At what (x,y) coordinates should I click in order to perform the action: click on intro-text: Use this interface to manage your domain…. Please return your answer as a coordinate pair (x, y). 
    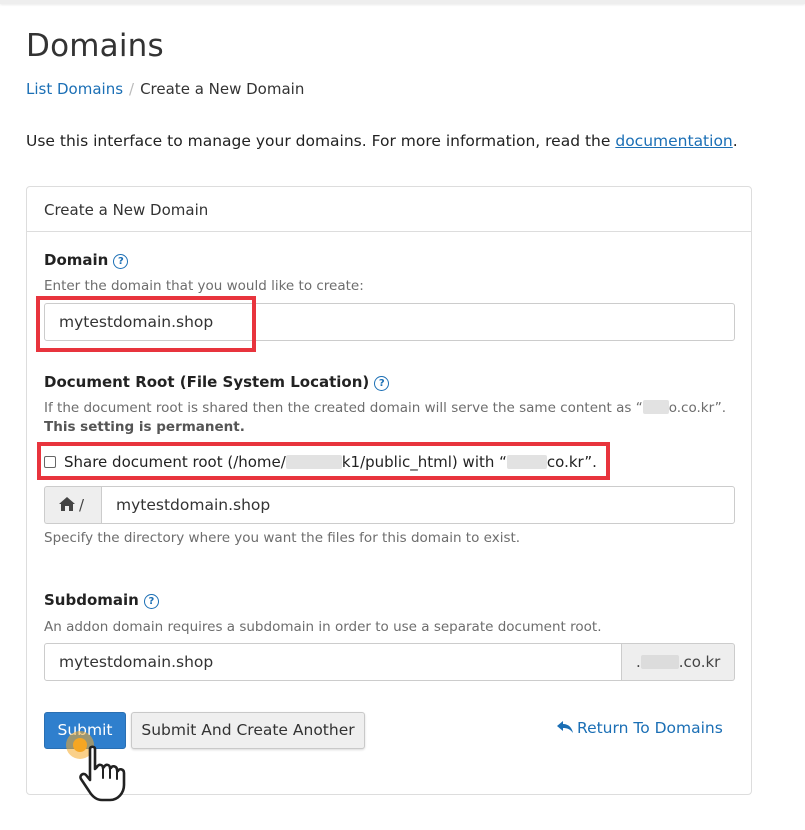
    Looking at the image, I should click on (382, 141).